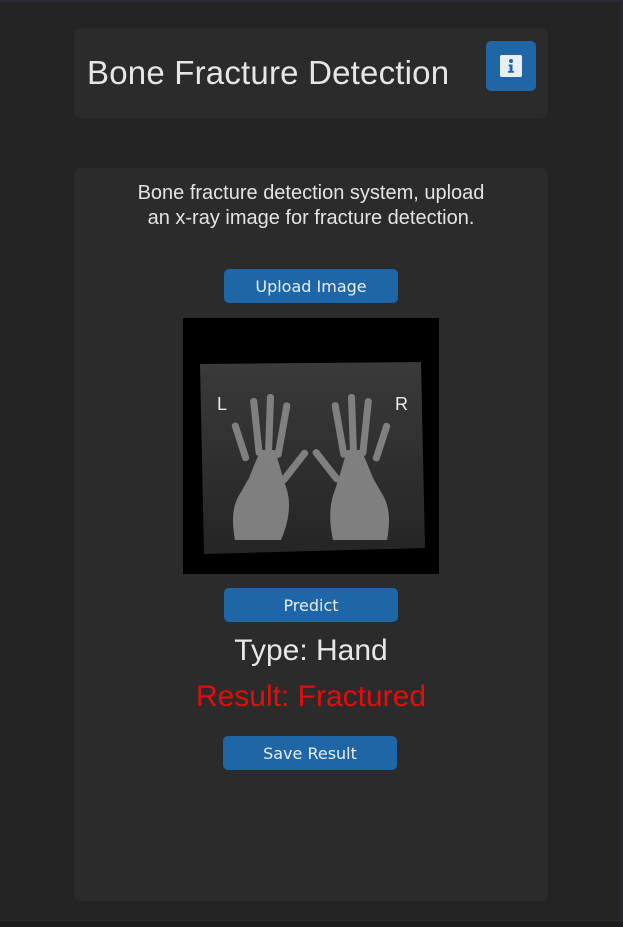 The height and width of the screenshot is (927, 623). Describe the element at coordinates (311, 923) in the screenshot. I see `window-bottom-border` at that location.